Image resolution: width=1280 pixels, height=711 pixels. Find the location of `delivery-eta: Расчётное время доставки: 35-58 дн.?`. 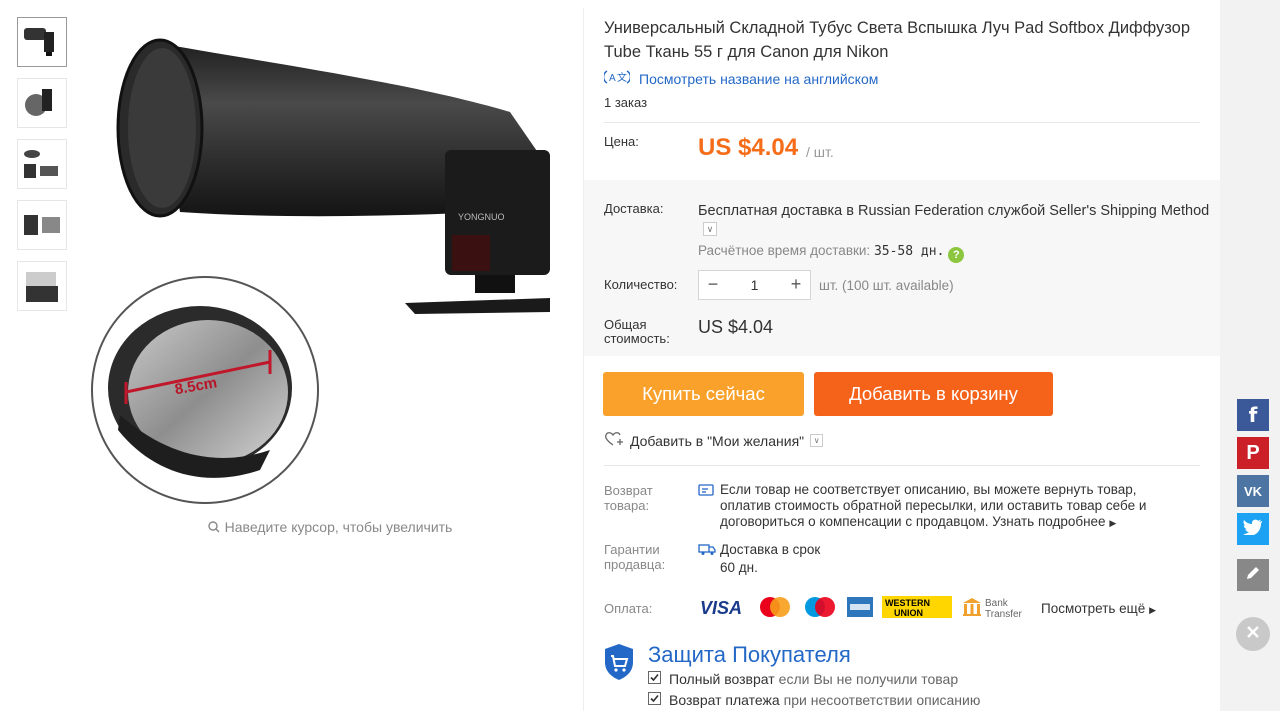

delivery-eta: Расчётное время доставки: 35-58 дн.? is located at coordinates (831, 253).